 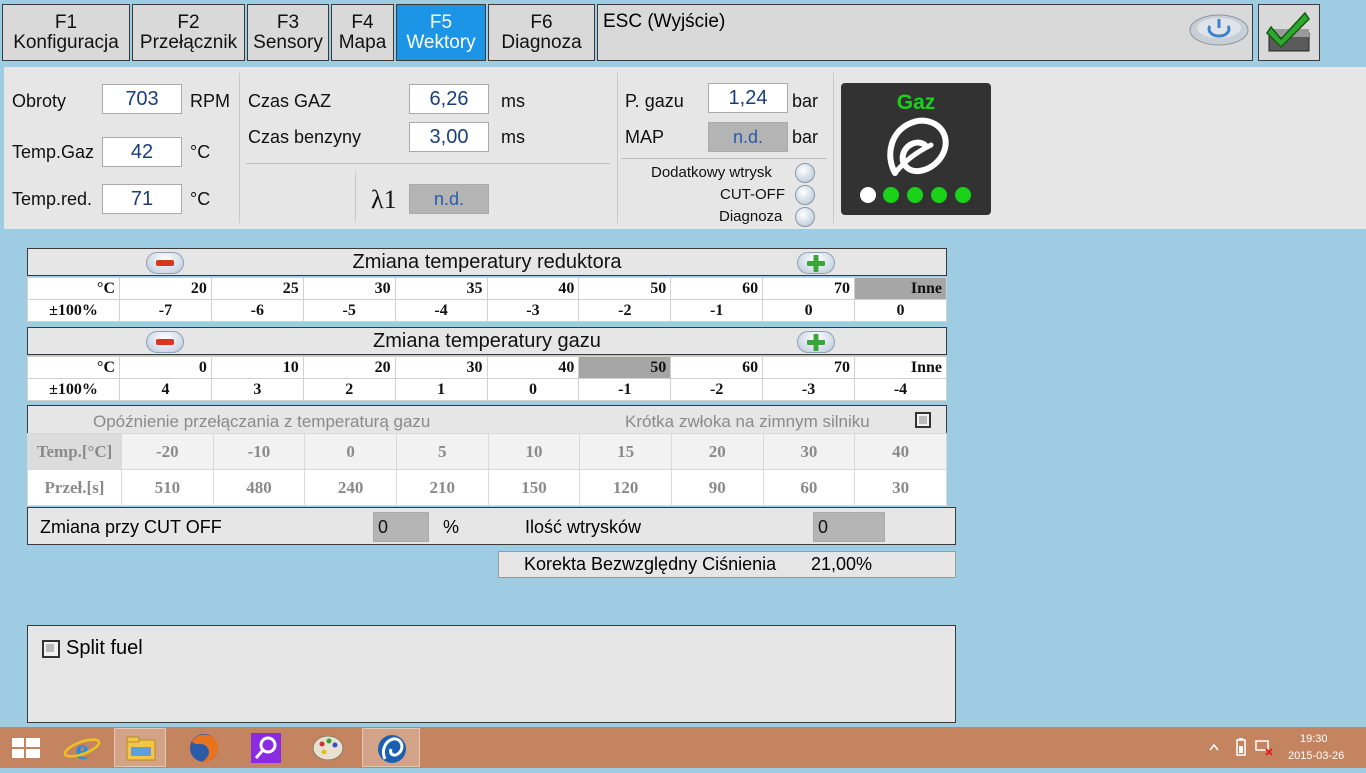 I want to click on short-delay-checkbox, so click(x=923, y=420).